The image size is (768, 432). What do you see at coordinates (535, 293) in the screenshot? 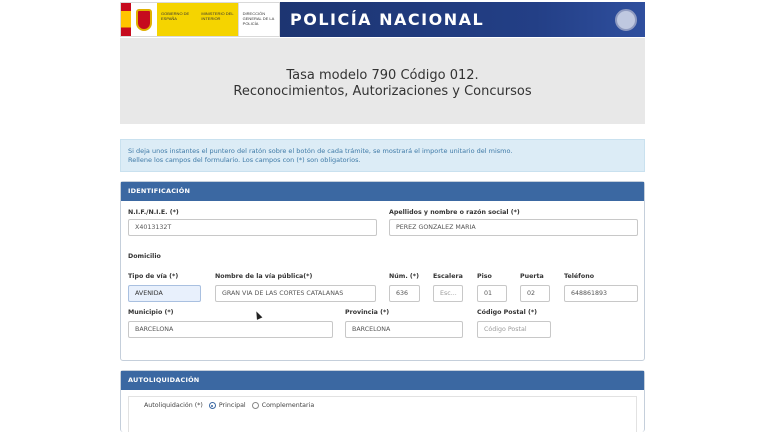
I see `puerta-field: 02` at bounding box center [535, 293].